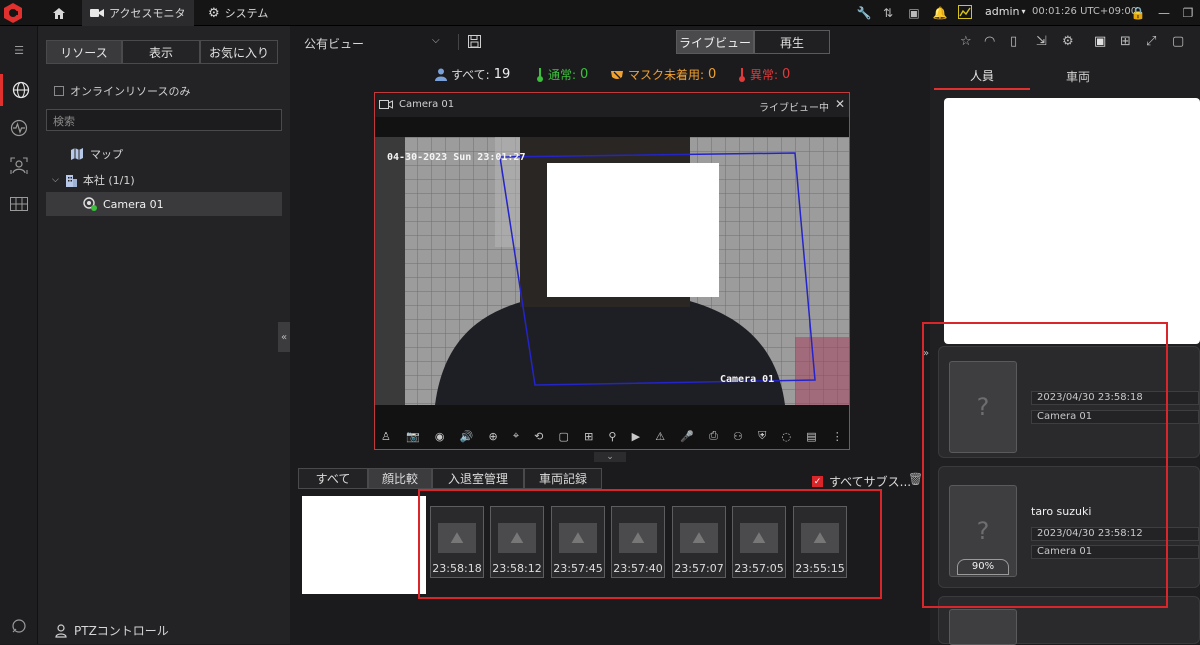 The height and width of the screenshot is (645, 1200). What do you see at coordinates (1188, 13) in the screenshot?
I see `restore-icon: ❐` at bounding box center [1188, 13].